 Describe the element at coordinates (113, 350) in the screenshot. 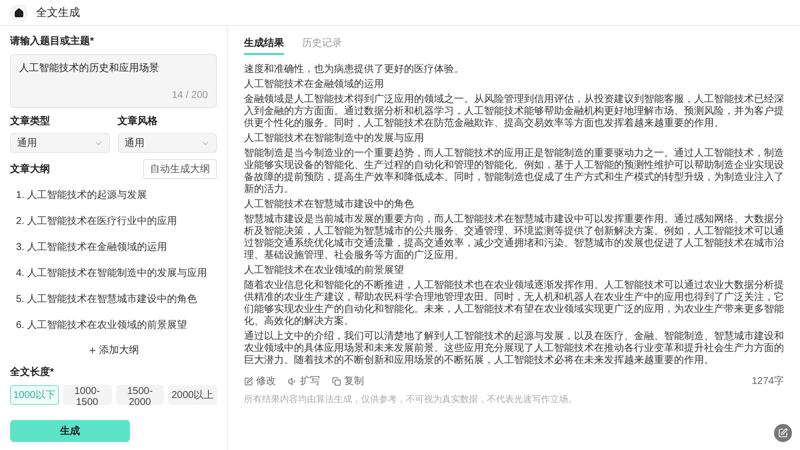

I see `add-outline-button: 添加大纲` at that location.